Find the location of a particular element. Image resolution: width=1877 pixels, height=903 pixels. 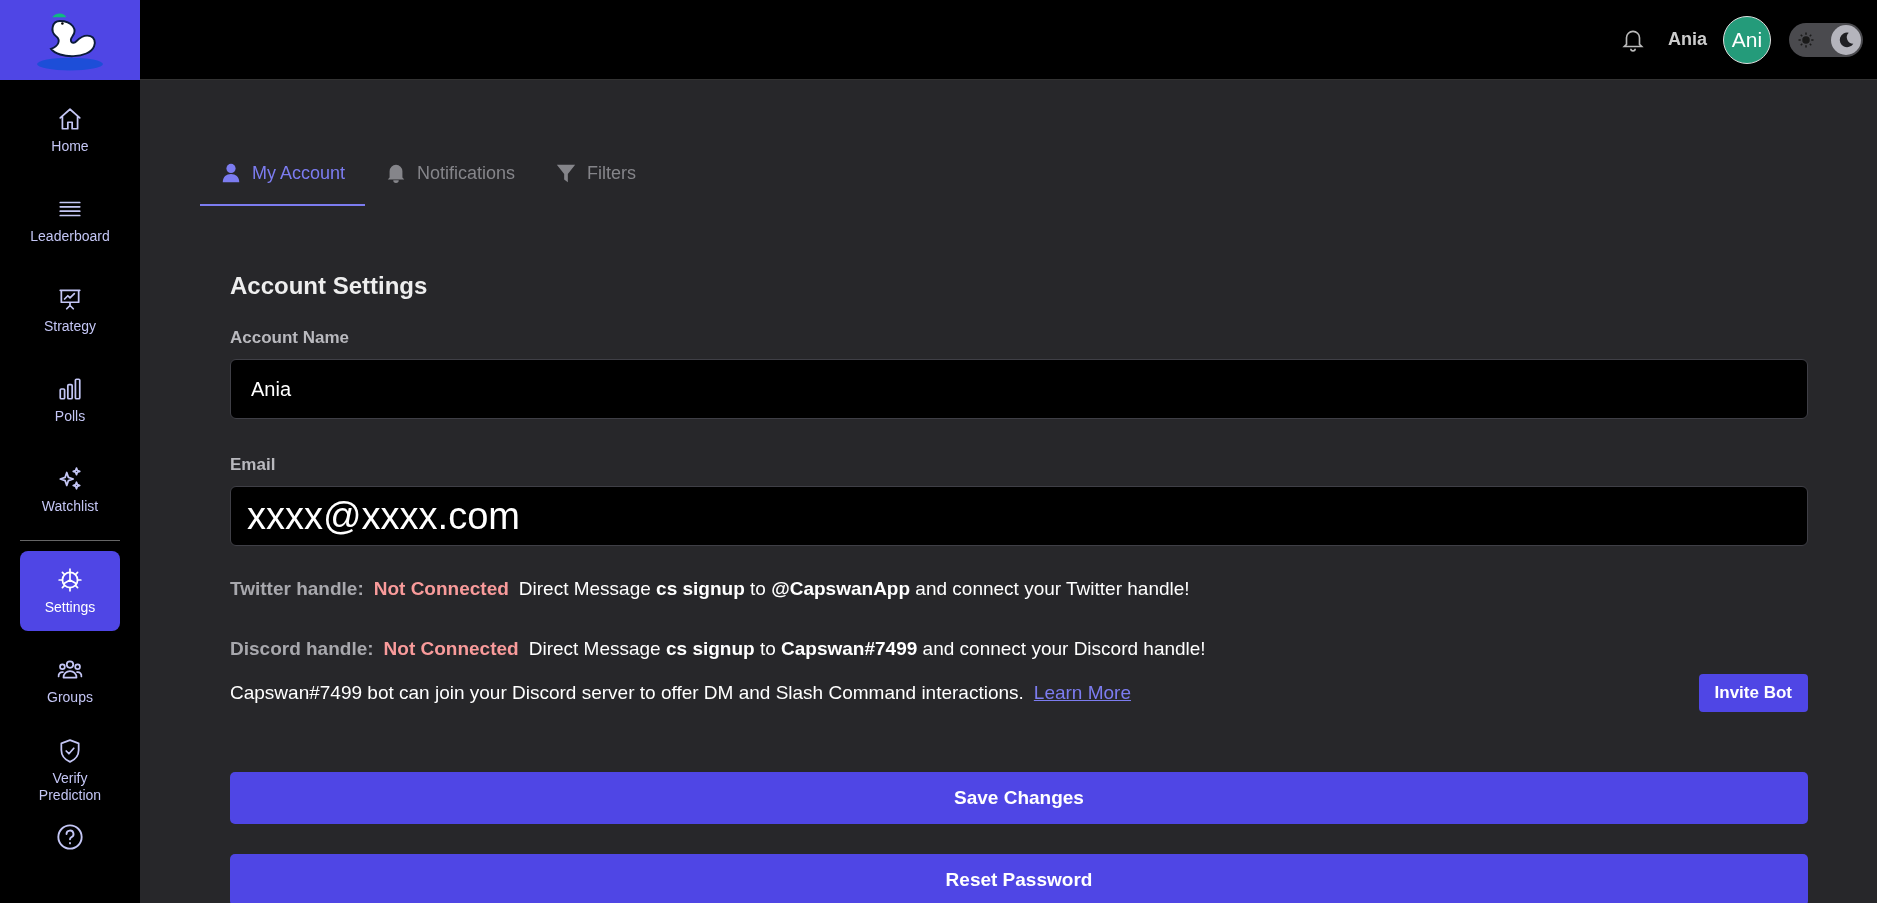

sidebar-item: Watchlist is located at coordinates (70, 490).